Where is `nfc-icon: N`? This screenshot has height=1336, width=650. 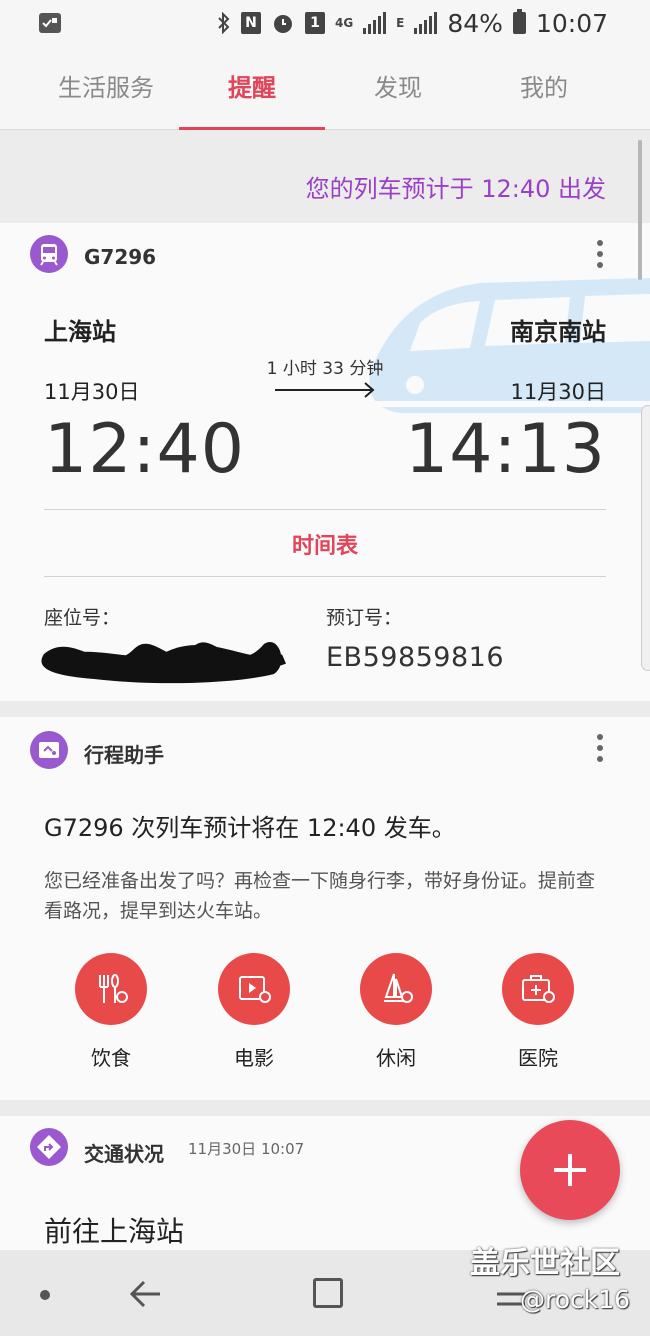 nfc-icon: N is located at coordinates (250, 23).